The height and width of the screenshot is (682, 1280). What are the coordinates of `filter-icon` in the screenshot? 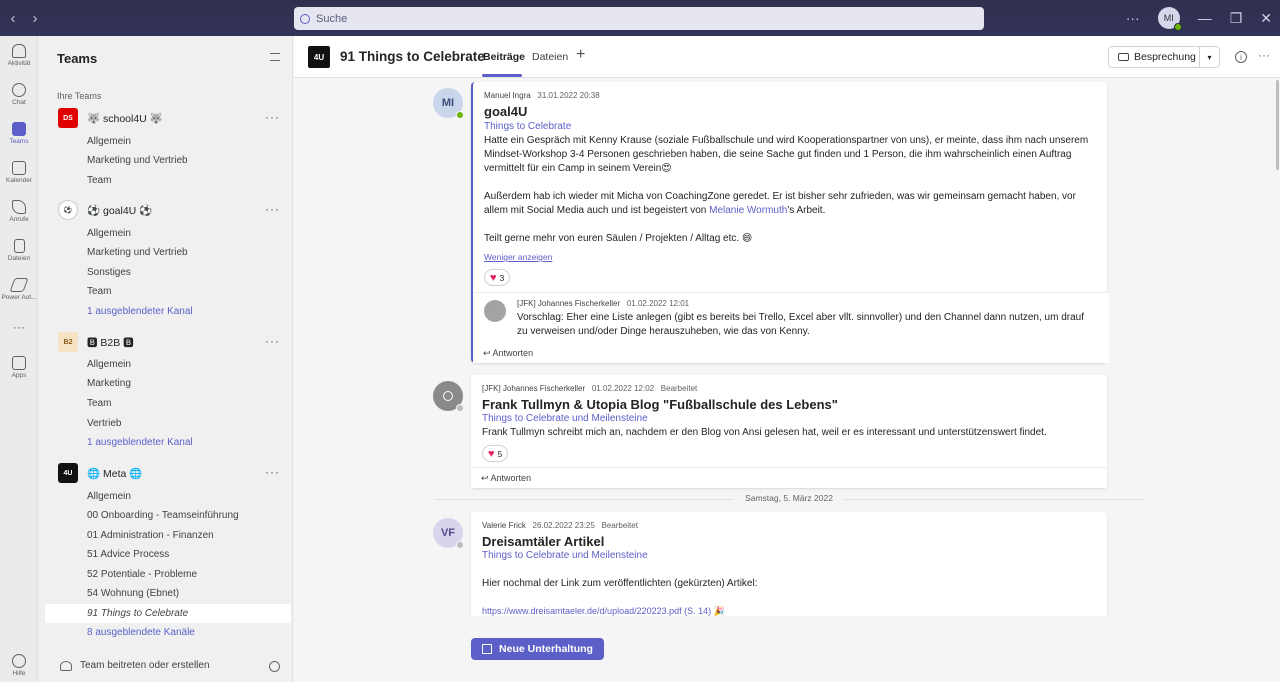 It's located at (275, 57).